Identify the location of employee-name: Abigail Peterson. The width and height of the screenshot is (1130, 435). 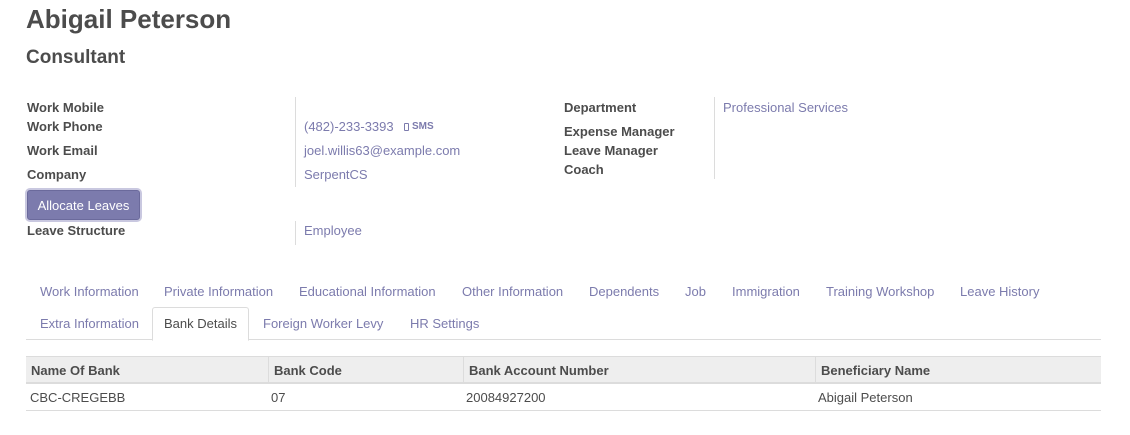
(129, 19).